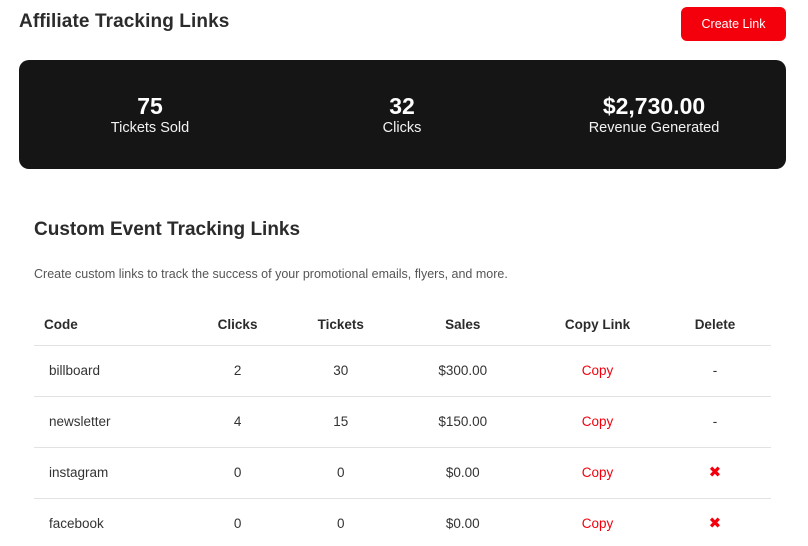 Image resolution: width=808 pixels, height=546 pixels. I want to click on column-header-sales: Sales, so click(463, 325).